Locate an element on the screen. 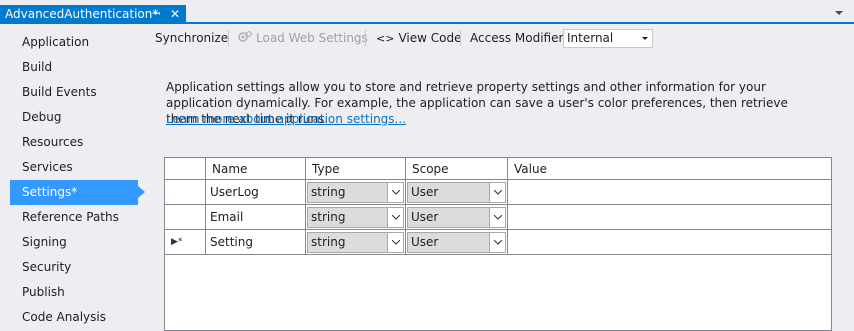  table-row: Email string User is located at coordinates (498, 217).